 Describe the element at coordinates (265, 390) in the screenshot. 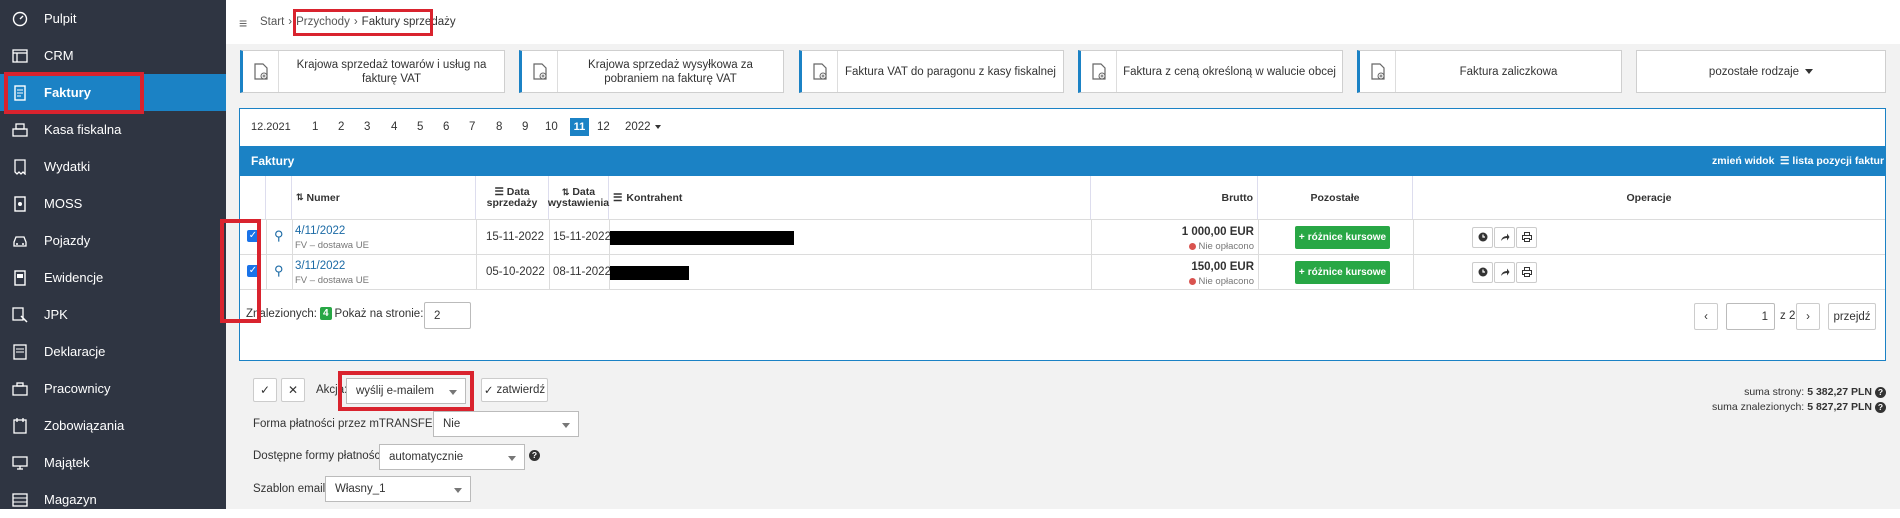

I see `select-all-button: ✓` at that location.